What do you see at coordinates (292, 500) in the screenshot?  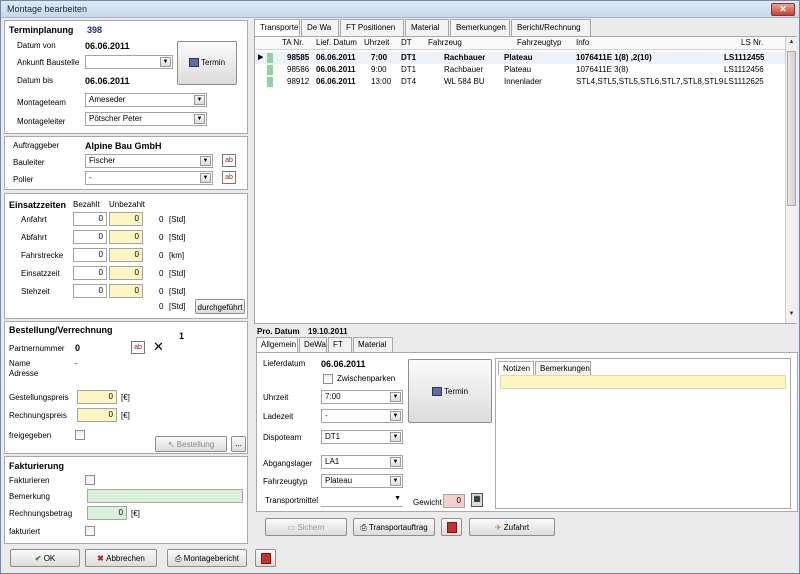 I see `transportmittel-label: Transportmittel` at bounding box center [292, 500].